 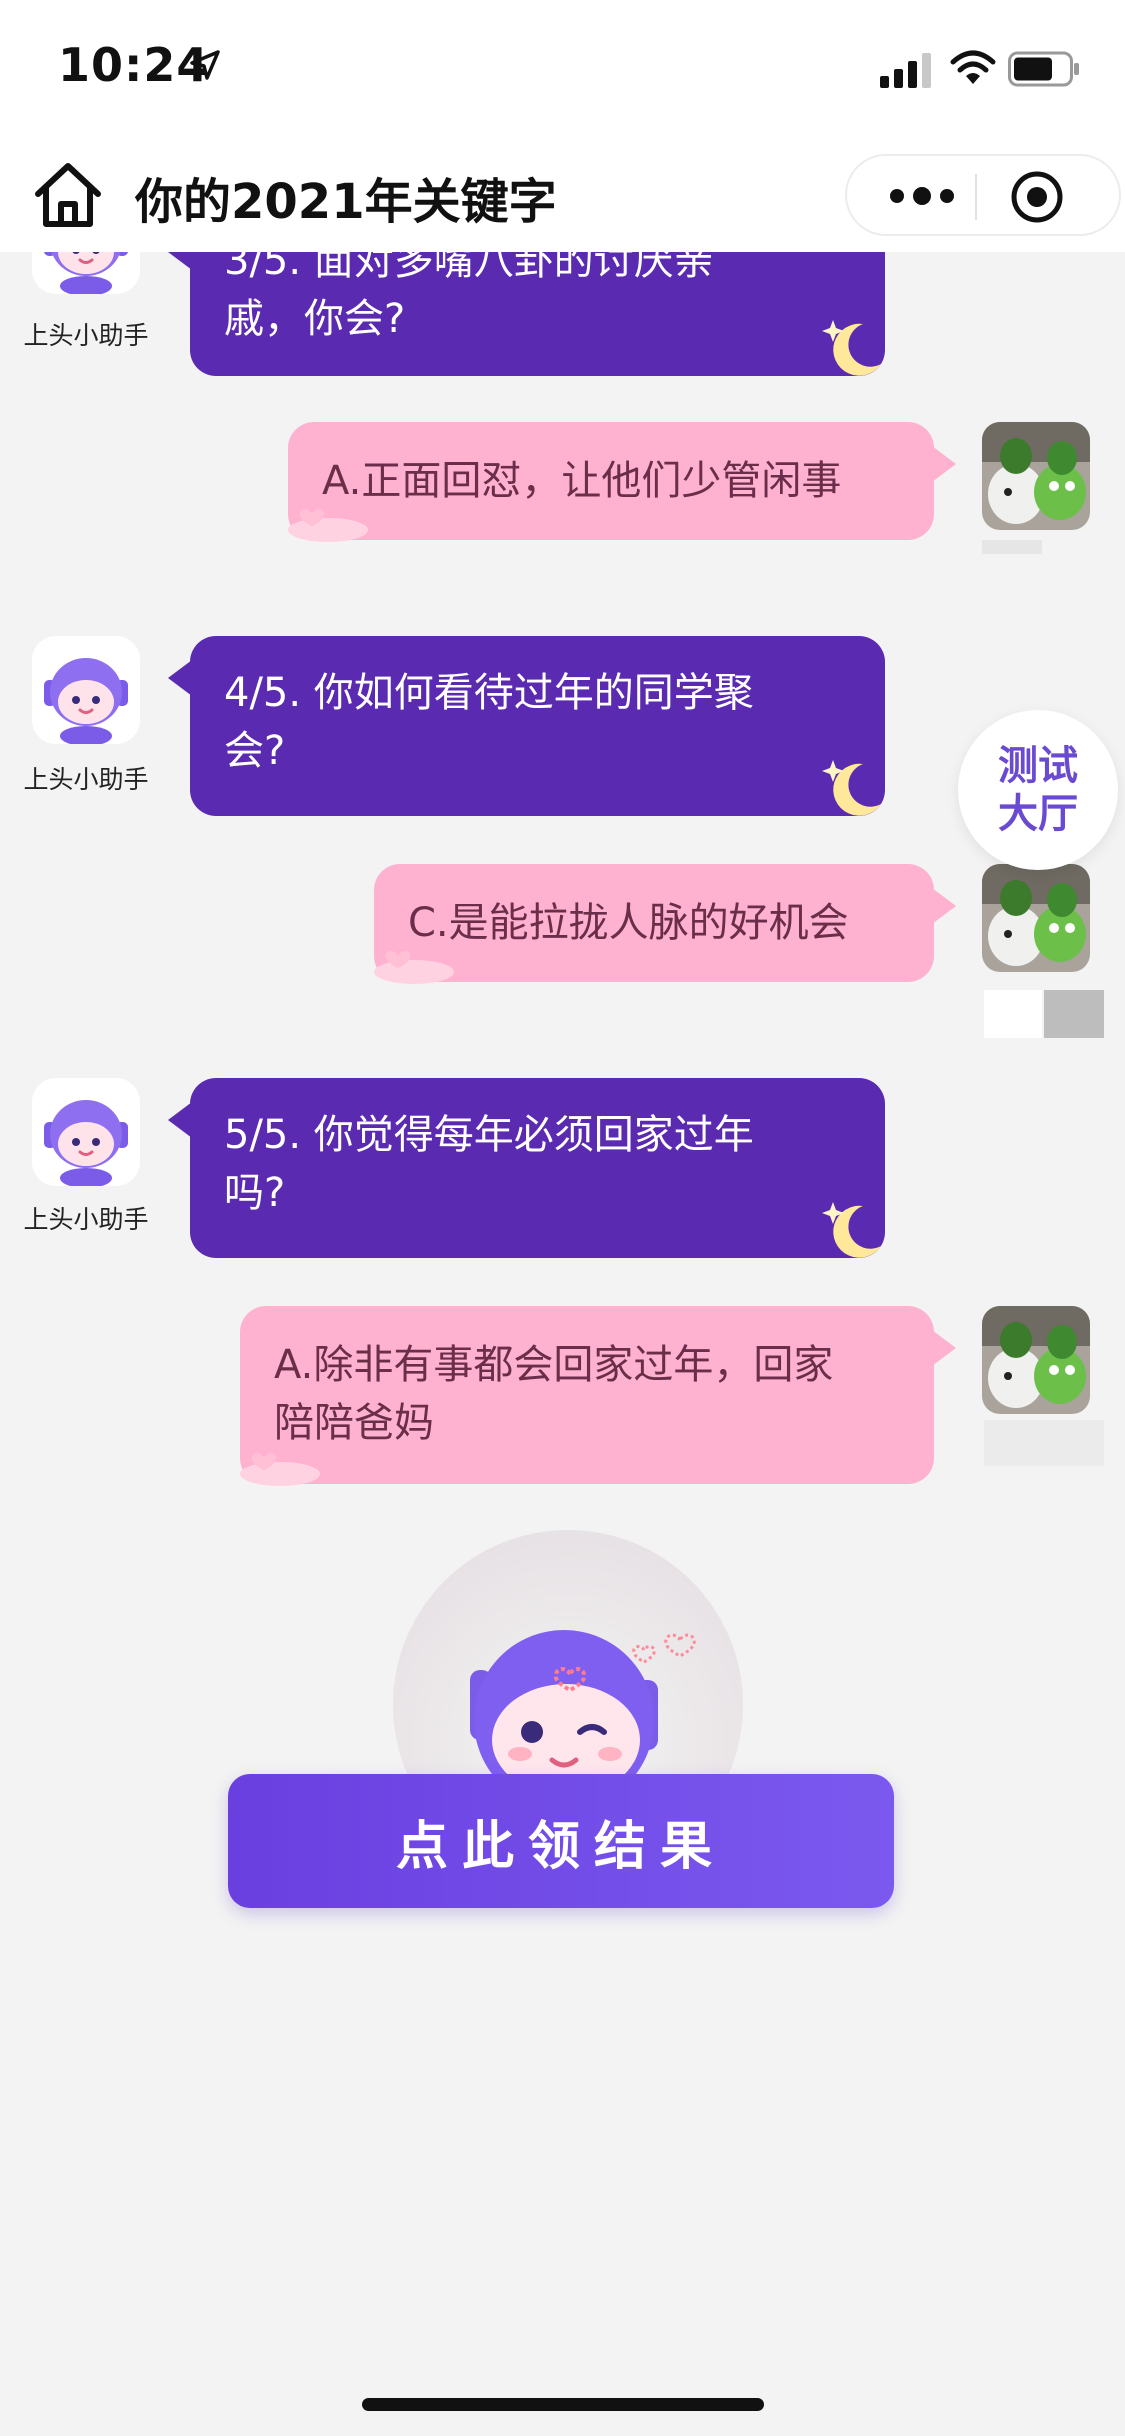 What do you see at coordinates (205, 65) in the screenshot?
I see `location-arrow-icon` at bounding box center [205, 65].